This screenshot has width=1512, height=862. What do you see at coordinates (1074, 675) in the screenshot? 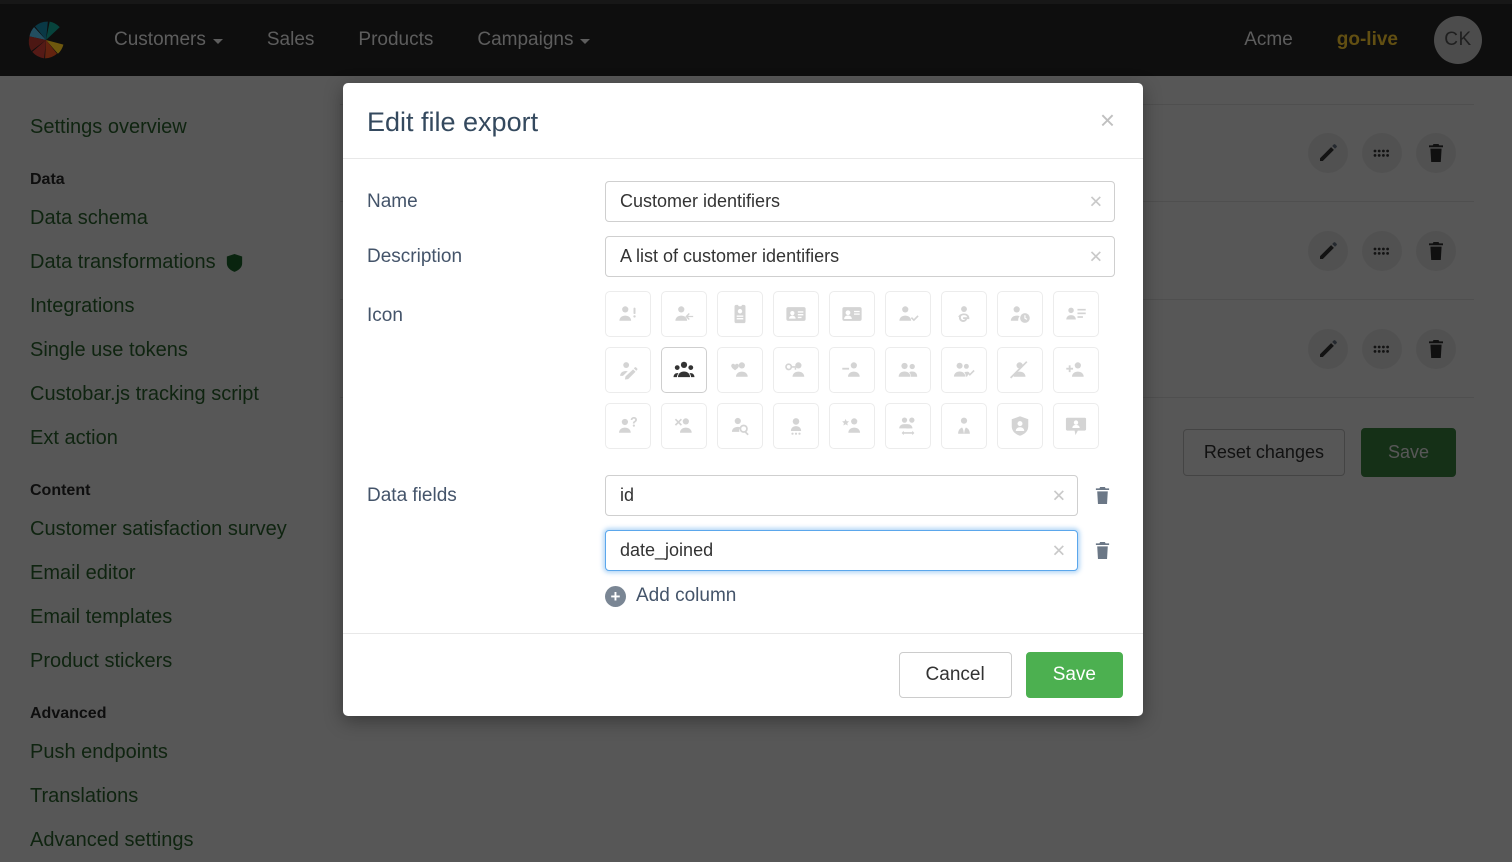
I see `save-button: Save` at bounding box center [1074, 675].